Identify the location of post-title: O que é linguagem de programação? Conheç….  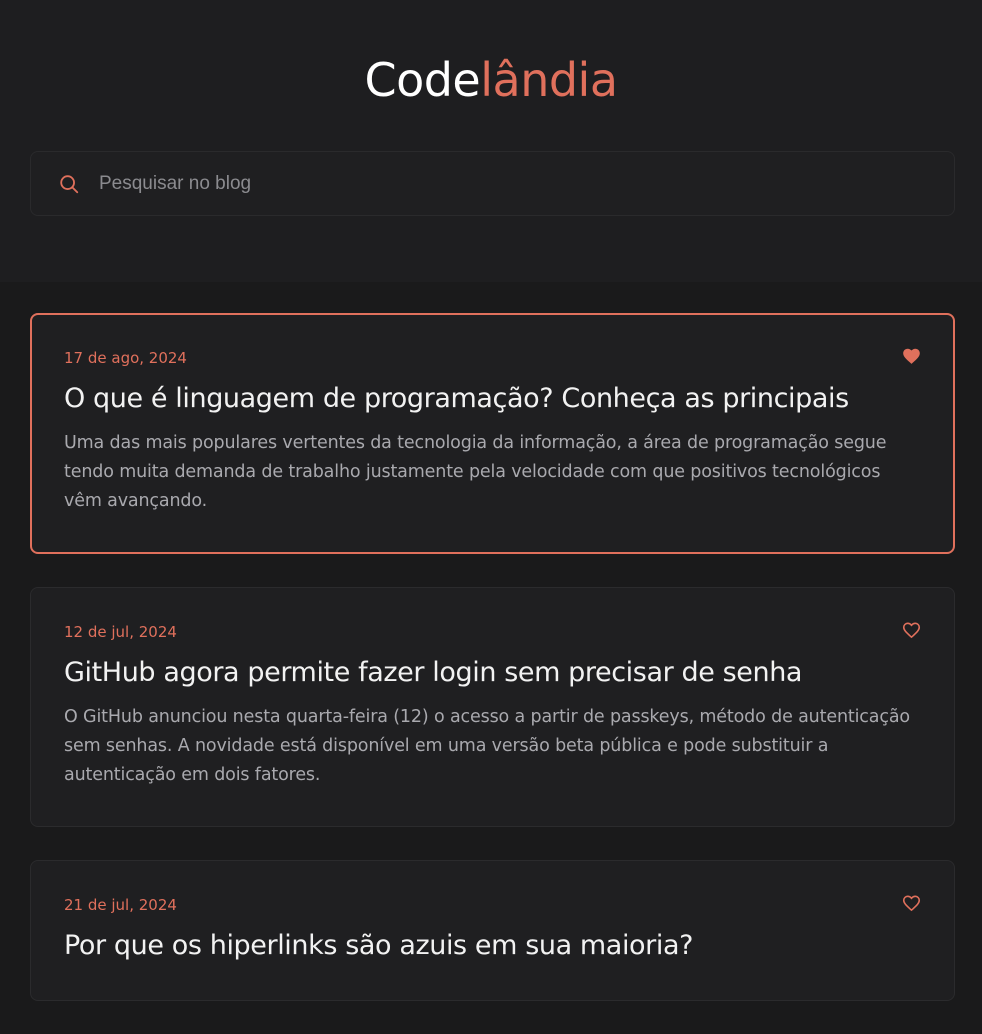
(492, 399).